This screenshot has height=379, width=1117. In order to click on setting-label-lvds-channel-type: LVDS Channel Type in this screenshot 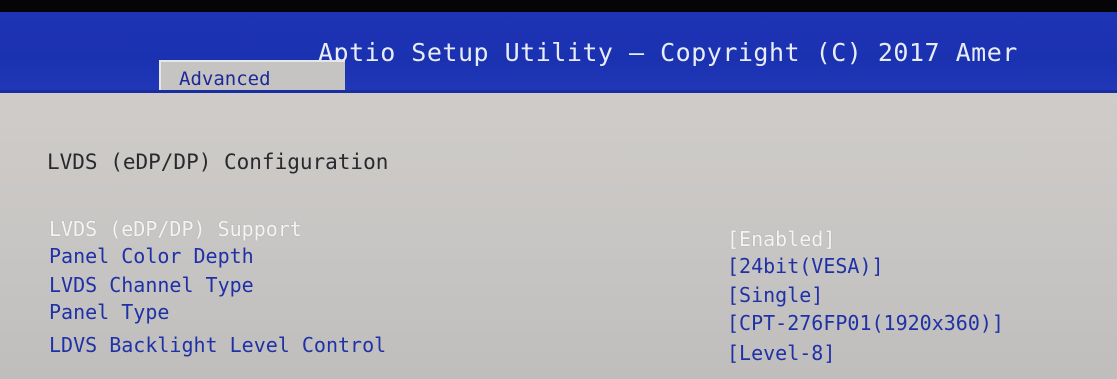, I will do `click(151, 285)`.